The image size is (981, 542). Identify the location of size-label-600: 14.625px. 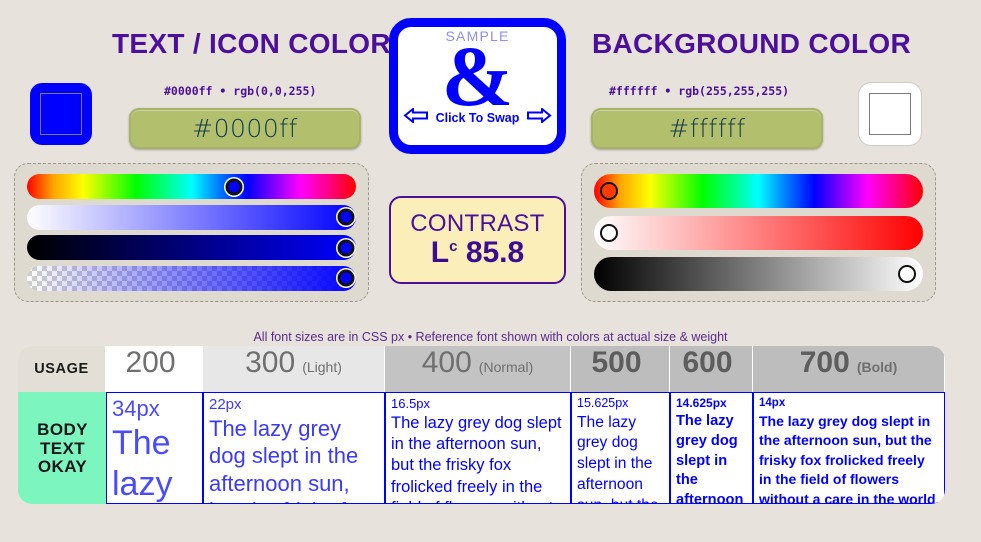
(701, 403).